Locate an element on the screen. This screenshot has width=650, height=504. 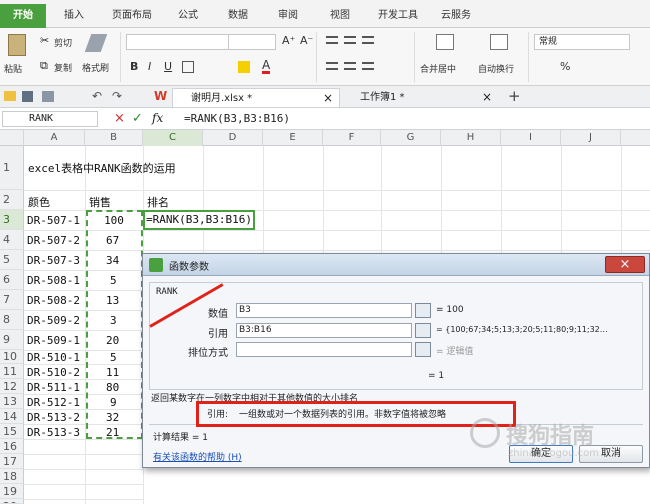
column-header-b: B is located at coordinates (114, 138).